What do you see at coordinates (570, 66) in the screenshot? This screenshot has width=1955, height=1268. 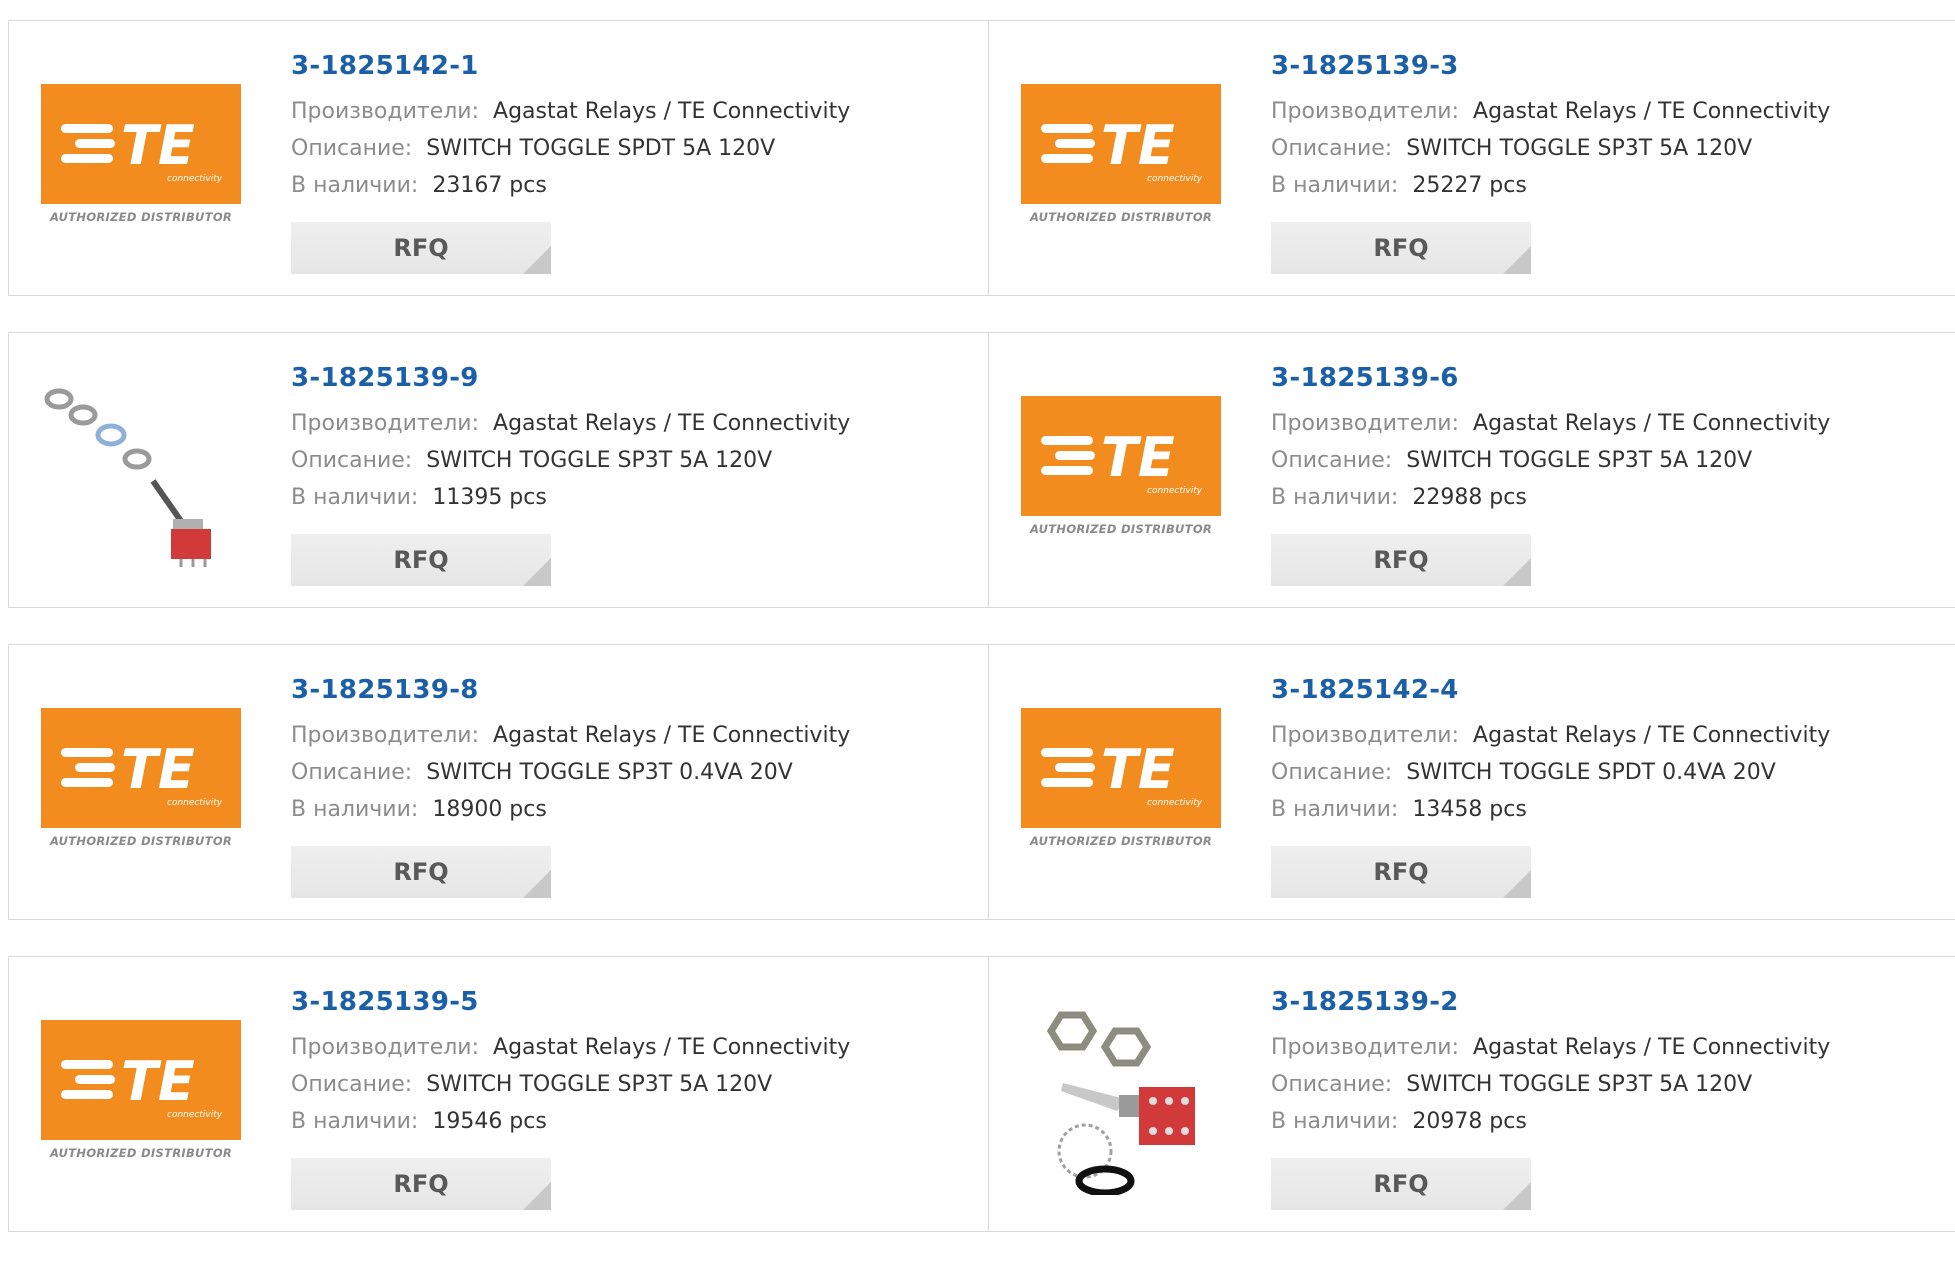 I see `part-number-link: 3-1825142-1` at bounding box center [570, 66].